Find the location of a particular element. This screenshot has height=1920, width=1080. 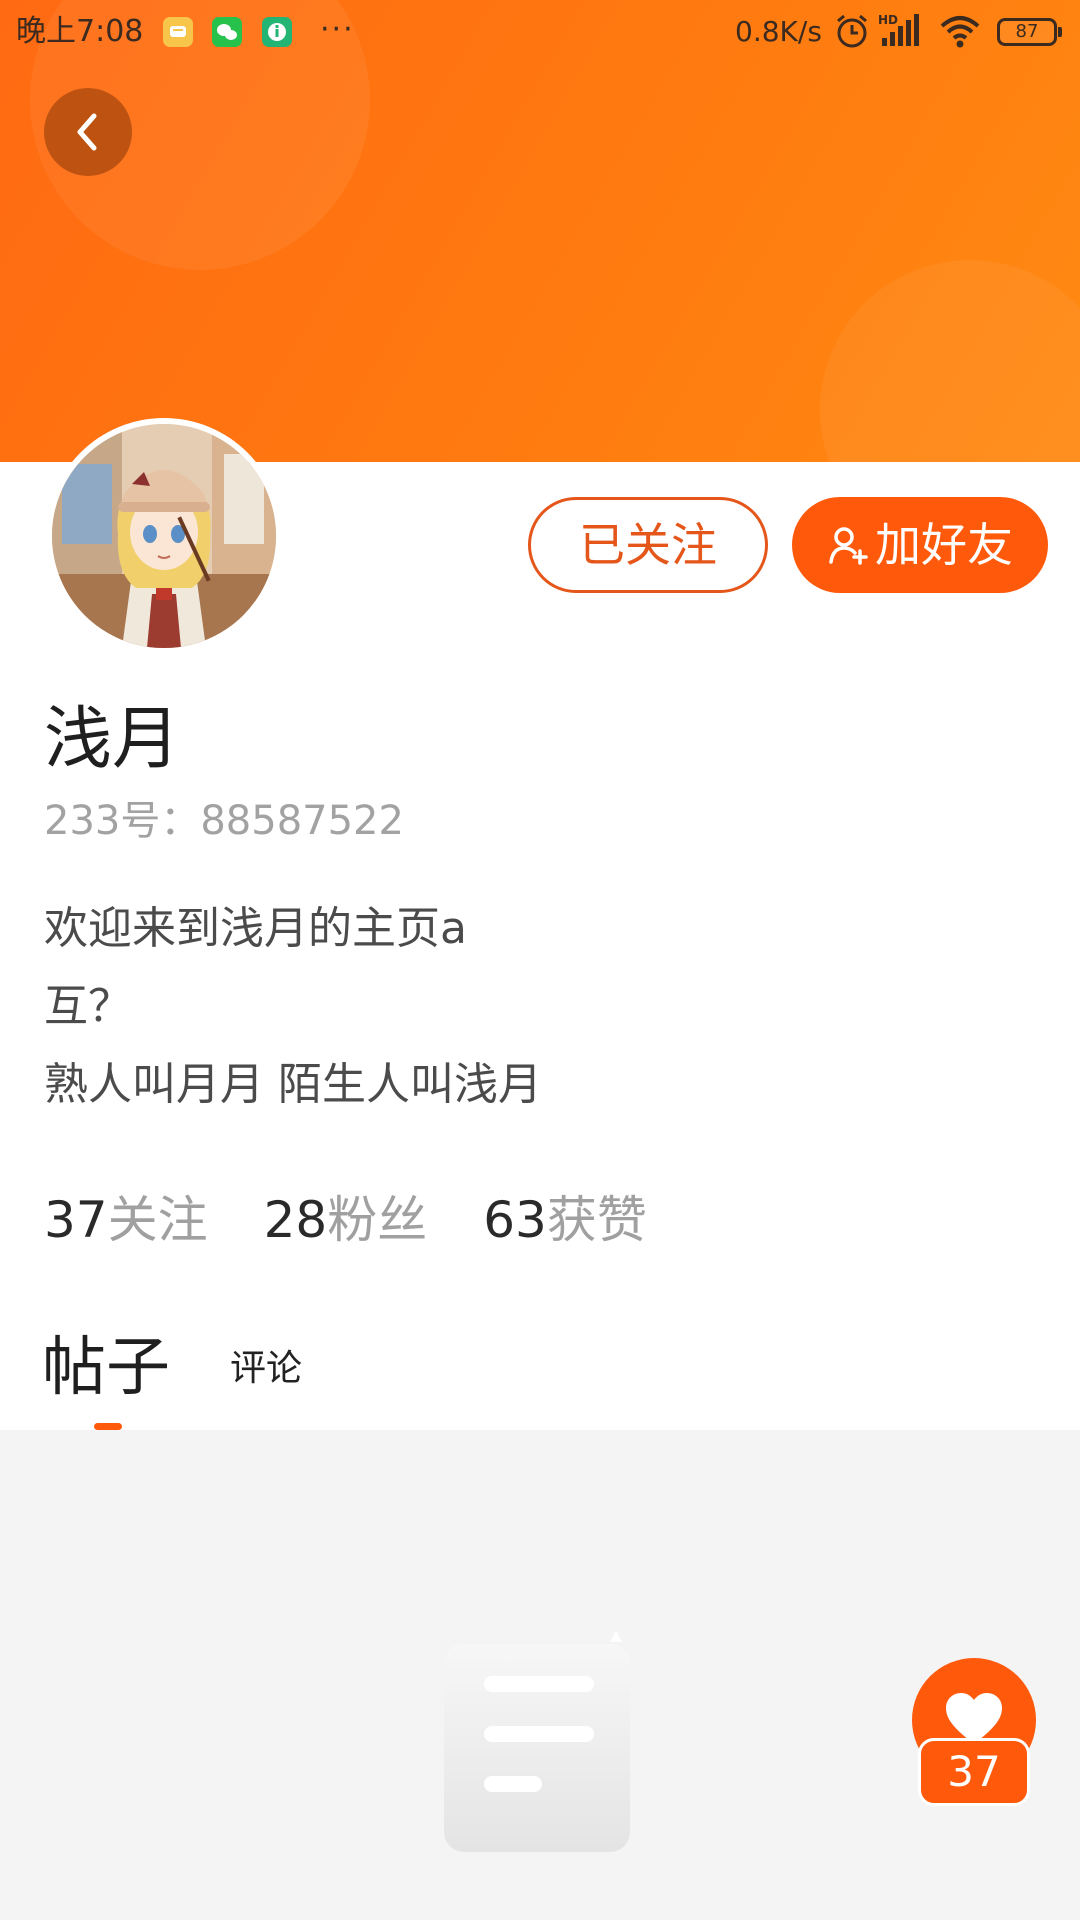

username: 浅月 is located at coordinates (112, 739).